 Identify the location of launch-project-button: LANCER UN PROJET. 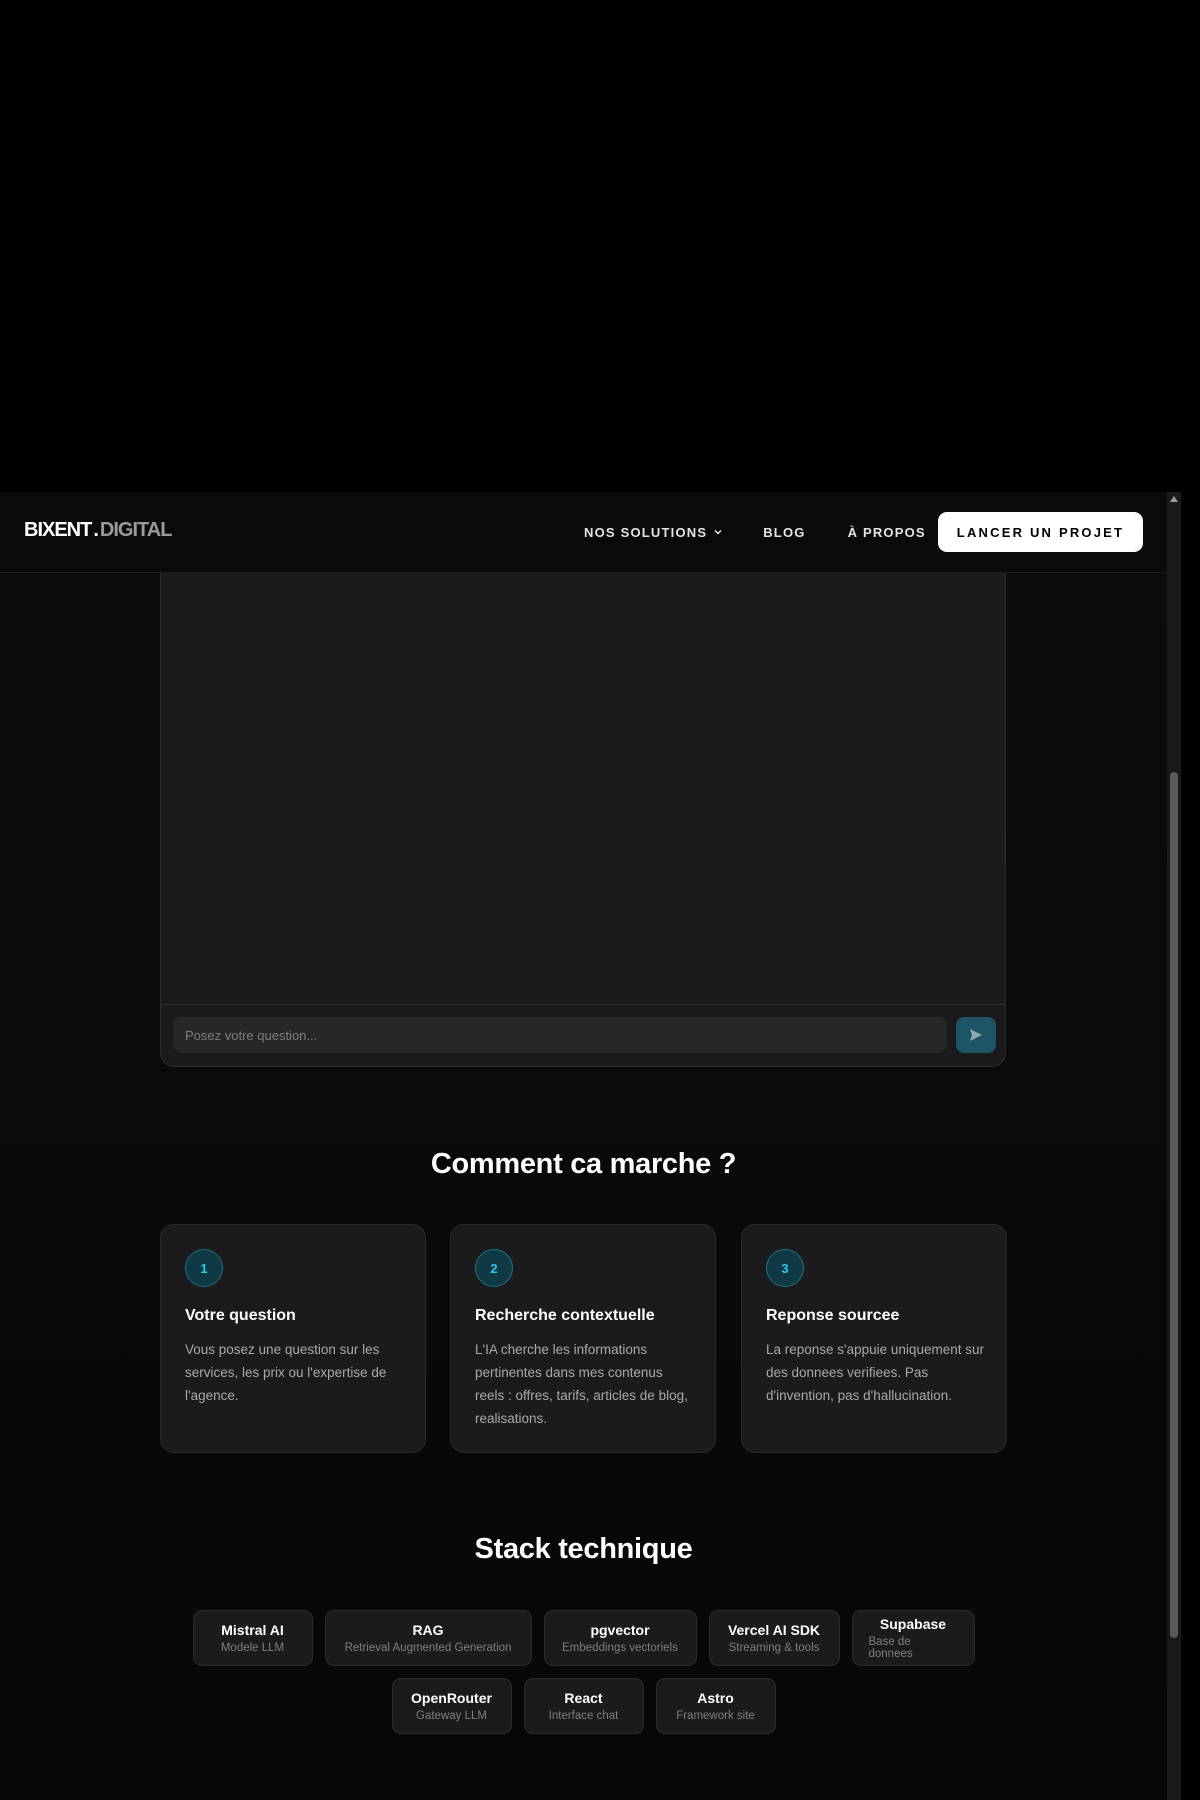
(1040, 532).